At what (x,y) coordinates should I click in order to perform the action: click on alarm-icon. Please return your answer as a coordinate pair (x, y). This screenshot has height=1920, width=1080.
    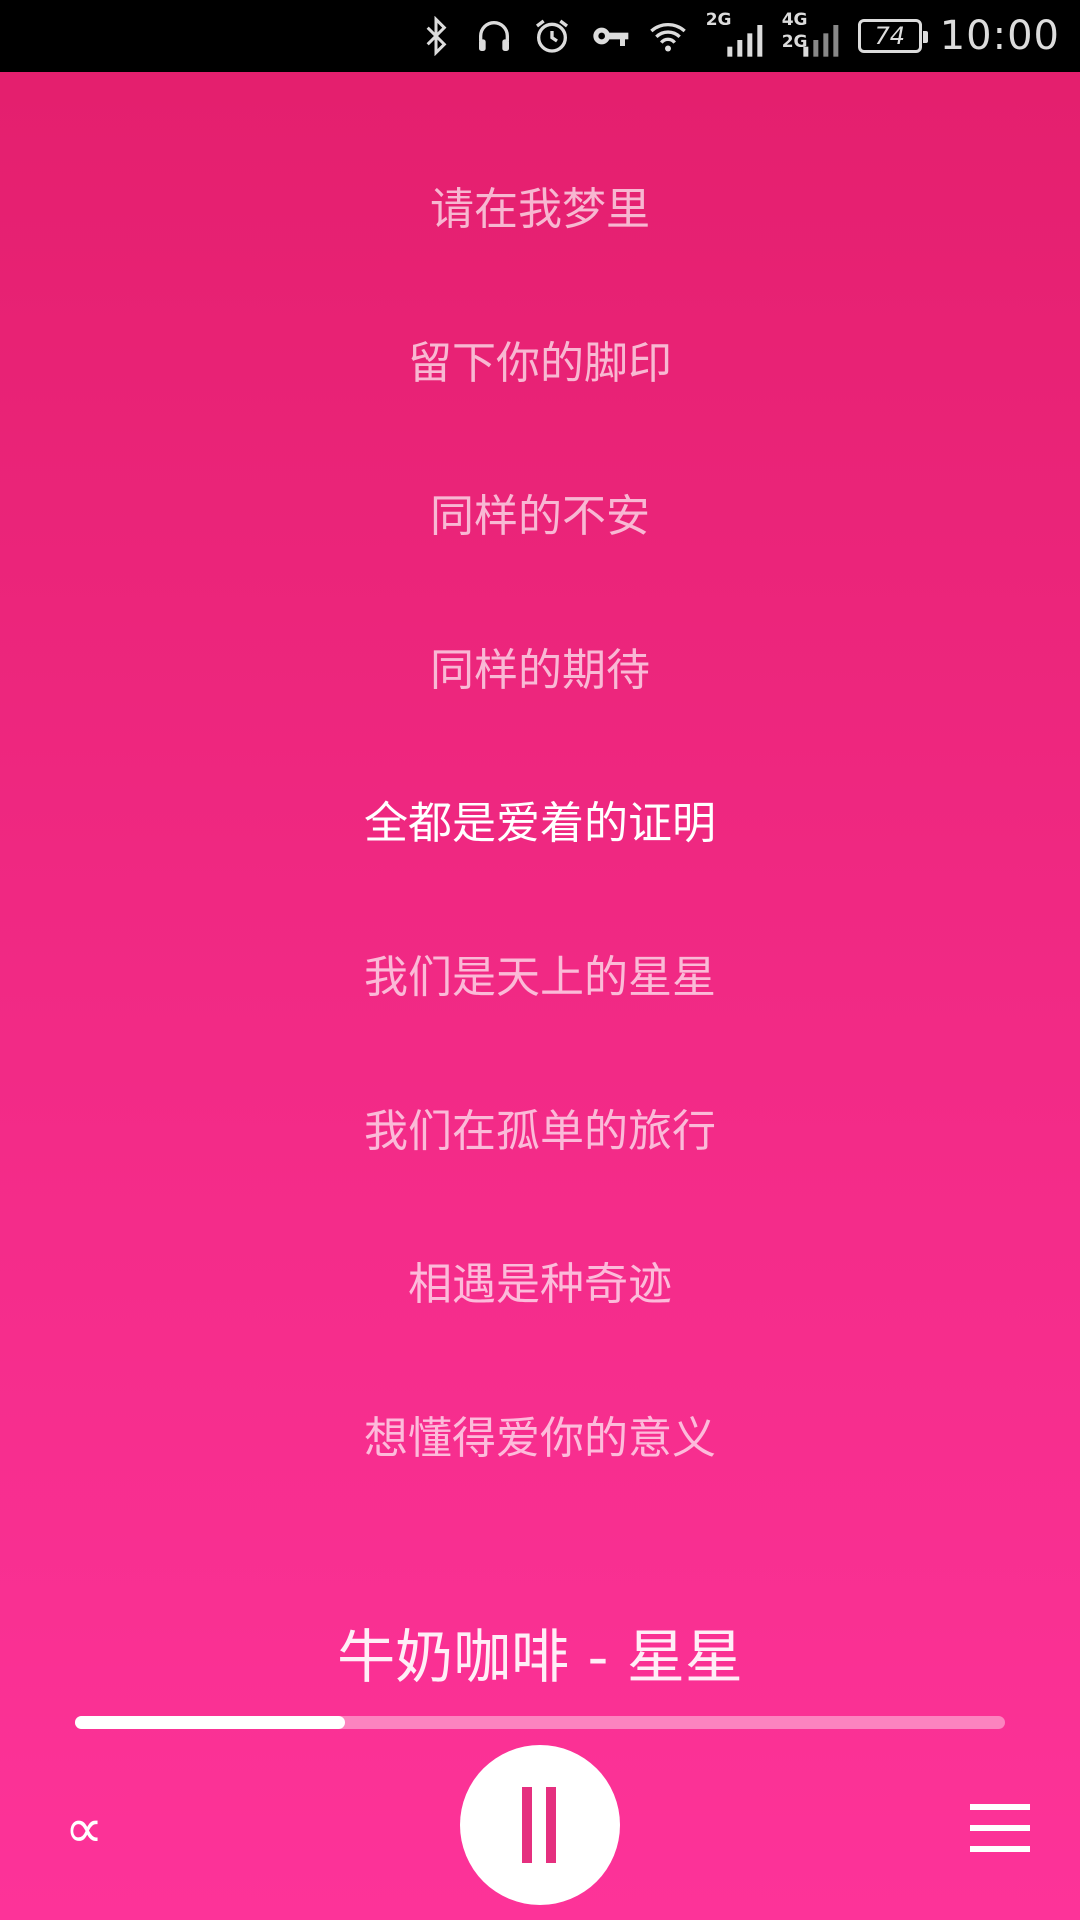
    Looking at the image, I should click on (552, 36).